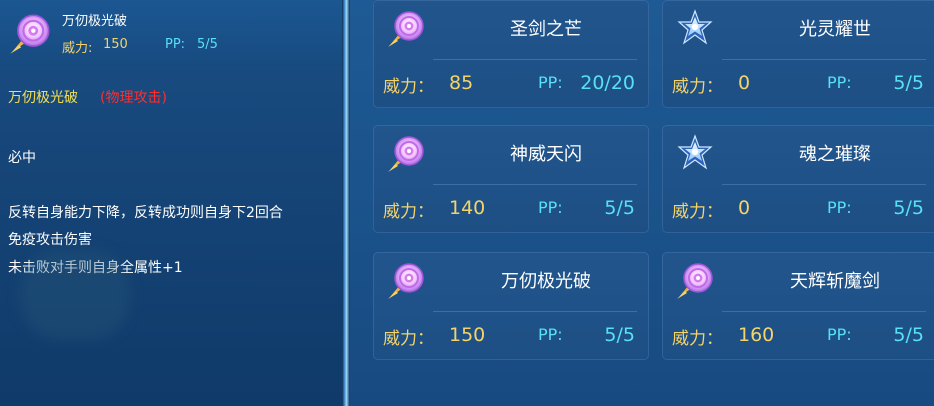  Describe the element at coordinates (346, 203) in the screenshot. I see `panel-divider` at that location.